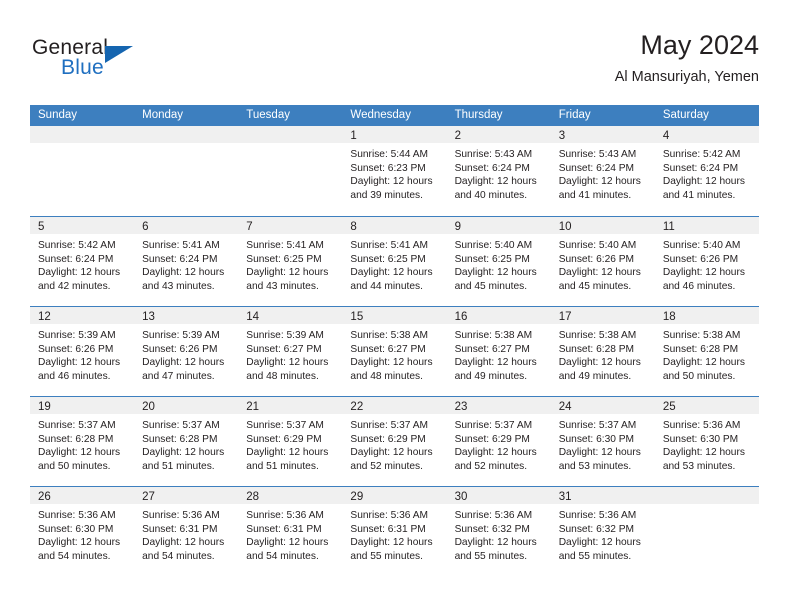 The image size is (792, 612). I want to click on day-detail-line: and 51 minutes., so click(282, 466).